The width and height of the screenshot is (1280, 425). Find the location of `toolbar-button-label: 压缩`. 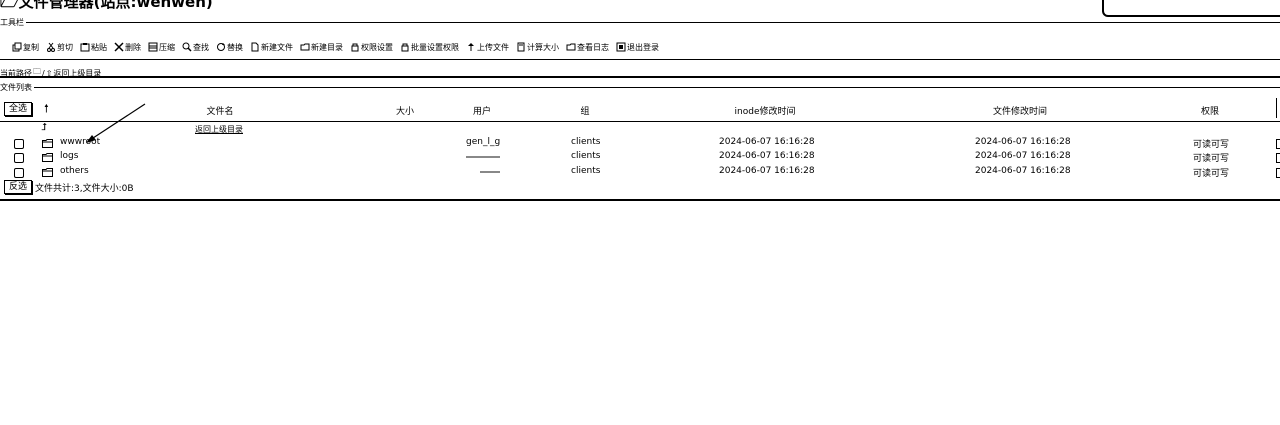

toolbar-button-label: 压缩 is located at coordinates (167, 47).